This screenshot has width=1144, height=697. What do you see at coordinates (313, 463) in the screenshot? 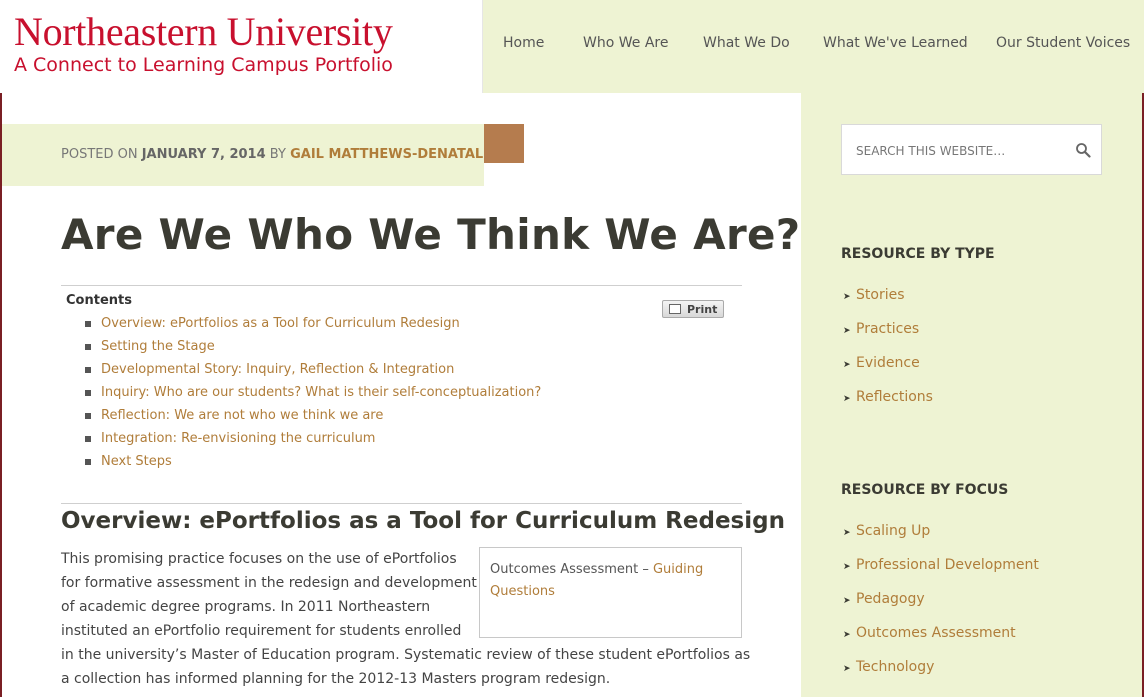
I see `list-item: Next Steps` at bounding box center [313, 463].